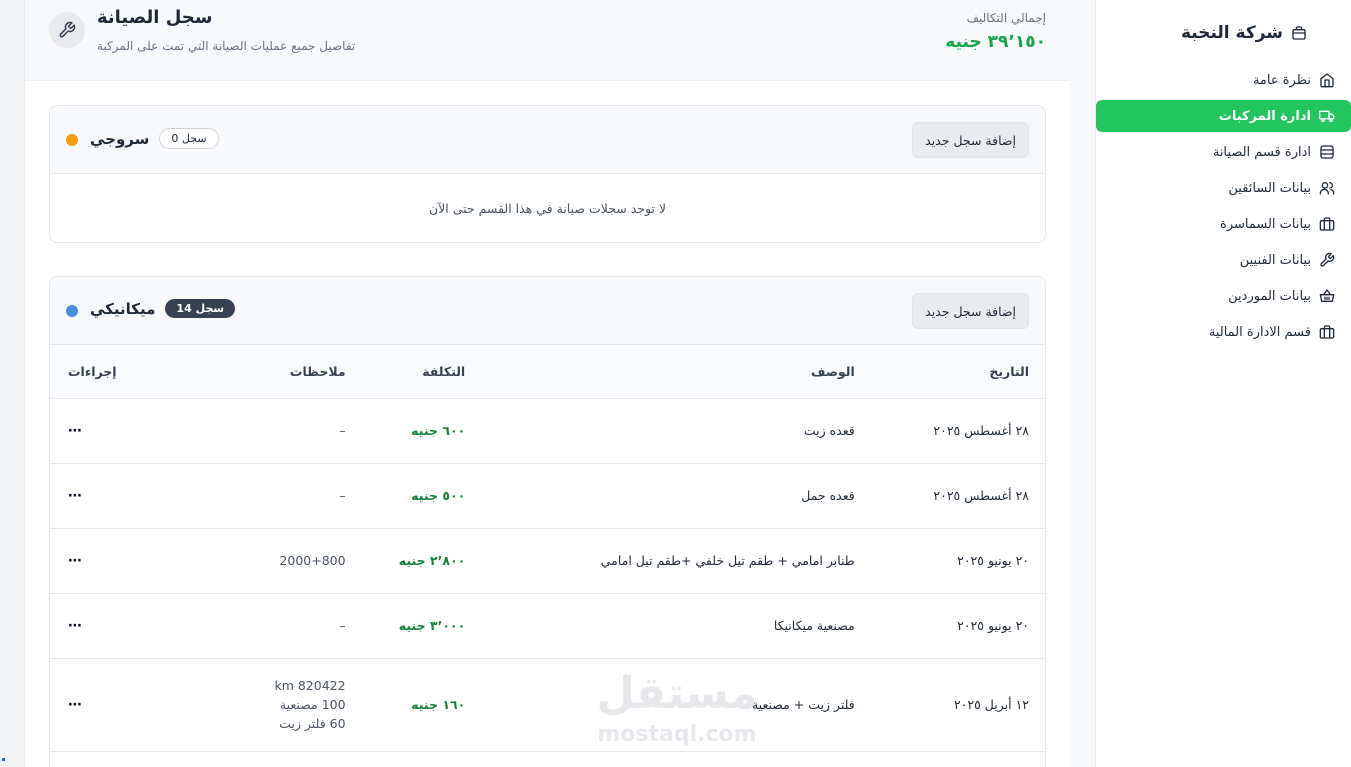 Image resolution: width=1351 pixels, height=767 pixels. Describe the element at coordinates (1223, 188) in the screenshot. I see `sidebar-item-drivers: بيانات السائقين` at that location.